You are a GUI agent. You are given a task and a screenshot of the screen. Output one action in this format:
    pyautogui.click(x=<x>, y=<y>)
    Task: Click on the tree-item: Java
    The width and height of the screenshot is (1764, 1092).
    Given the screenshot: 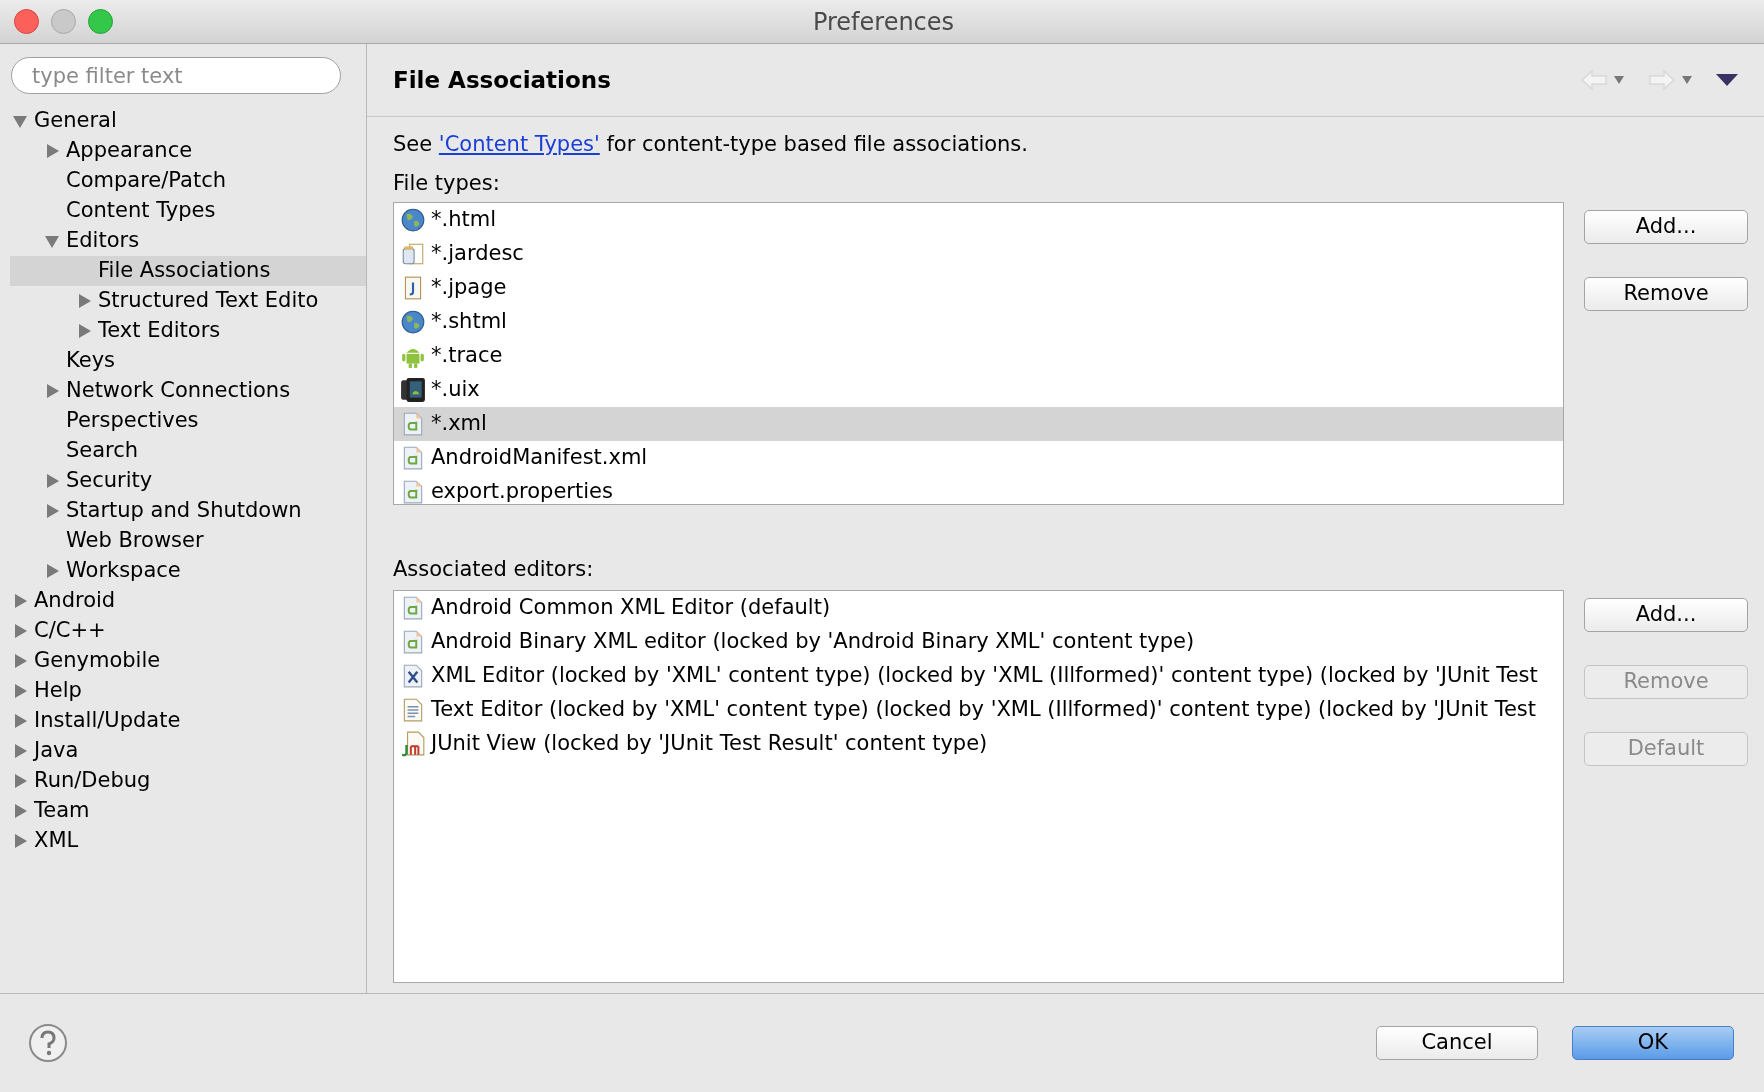 What is the action you would take?
    pyautogui.click(x=188, y=751)
    